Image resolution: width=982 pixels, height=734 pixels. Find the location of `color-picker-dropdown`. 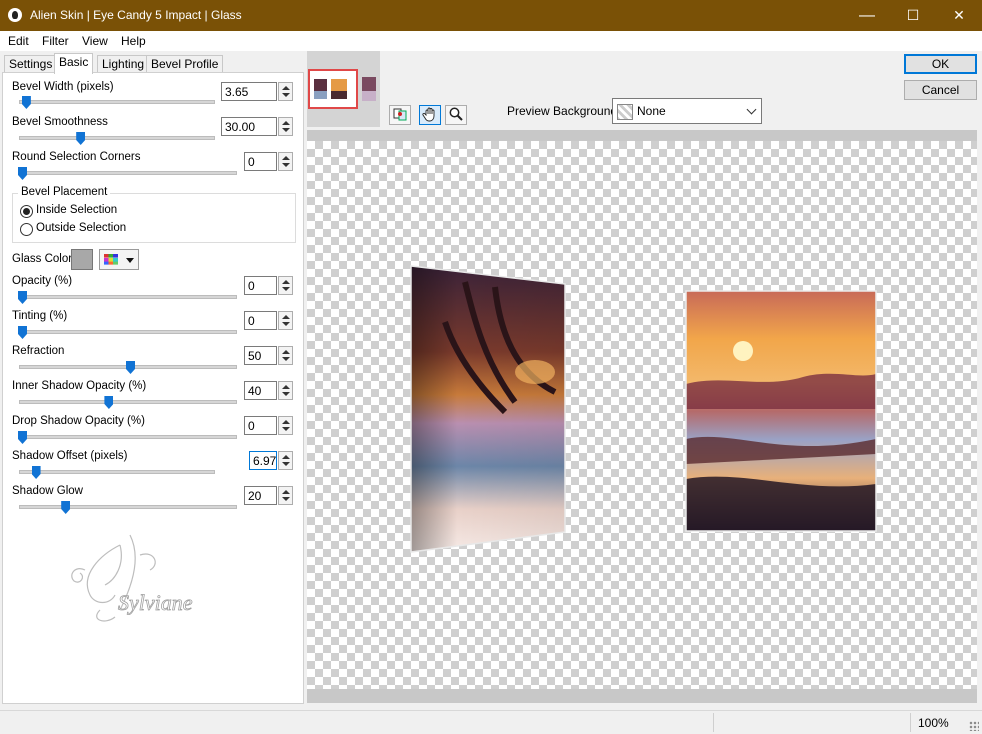

color-picker-dropdown is located at coordinates (119, 259).